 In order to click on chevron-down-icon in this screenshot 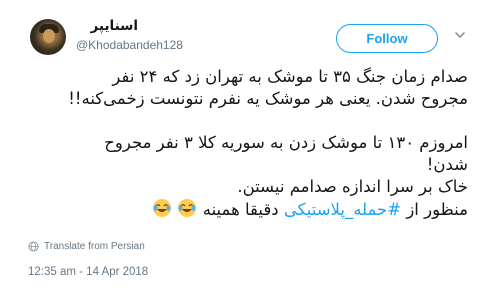, I will do `click(460, 35)`.